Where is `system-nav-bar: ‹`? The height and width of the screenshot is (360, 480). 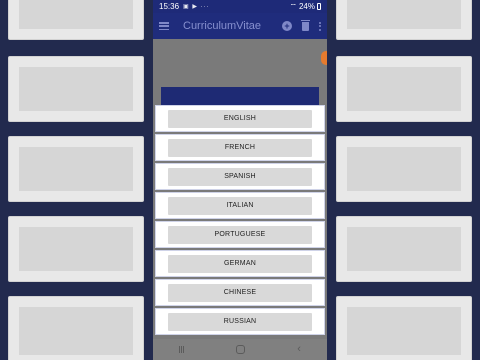
system-nav-bar: ‹ is located at coordinates (240, 349).